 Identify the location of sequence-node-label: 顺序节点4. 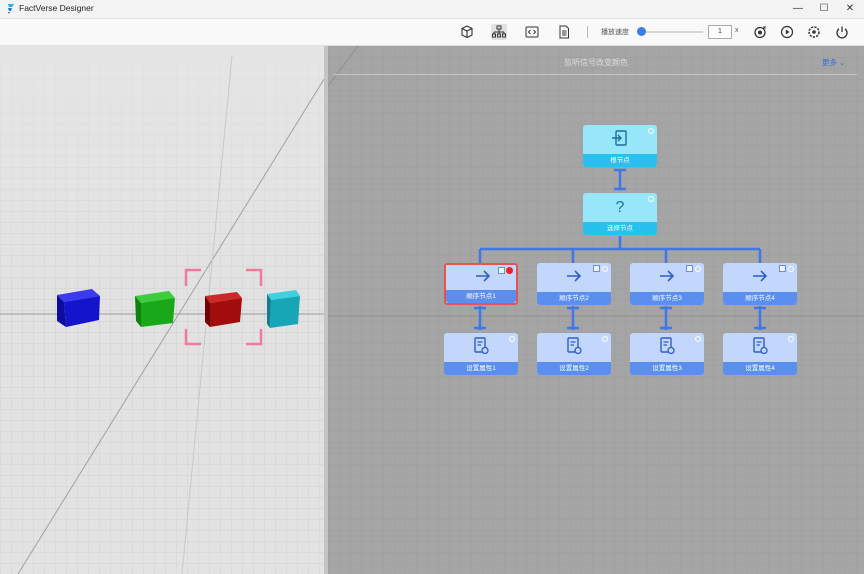
(760, 298).